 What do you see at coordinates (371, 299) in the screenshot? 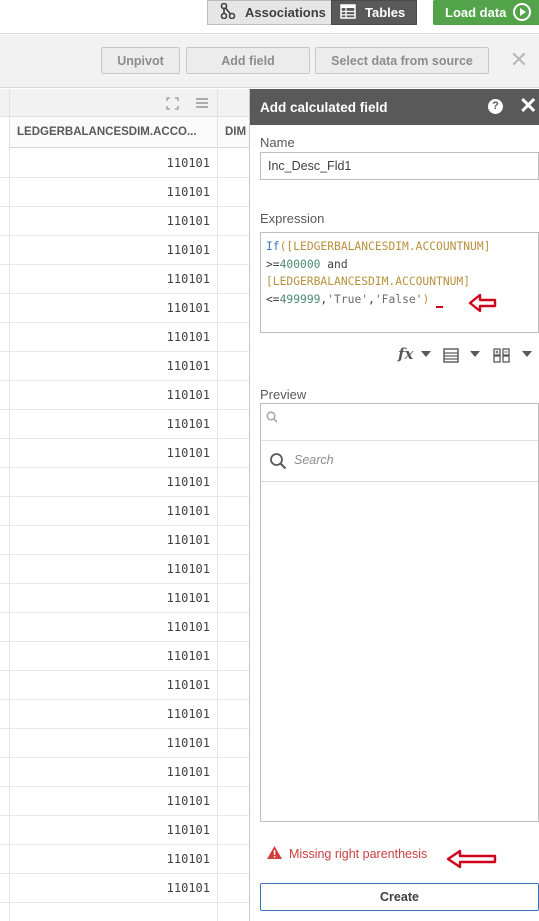
I see `expr-comma: ,` at bounding box center [371, 299].